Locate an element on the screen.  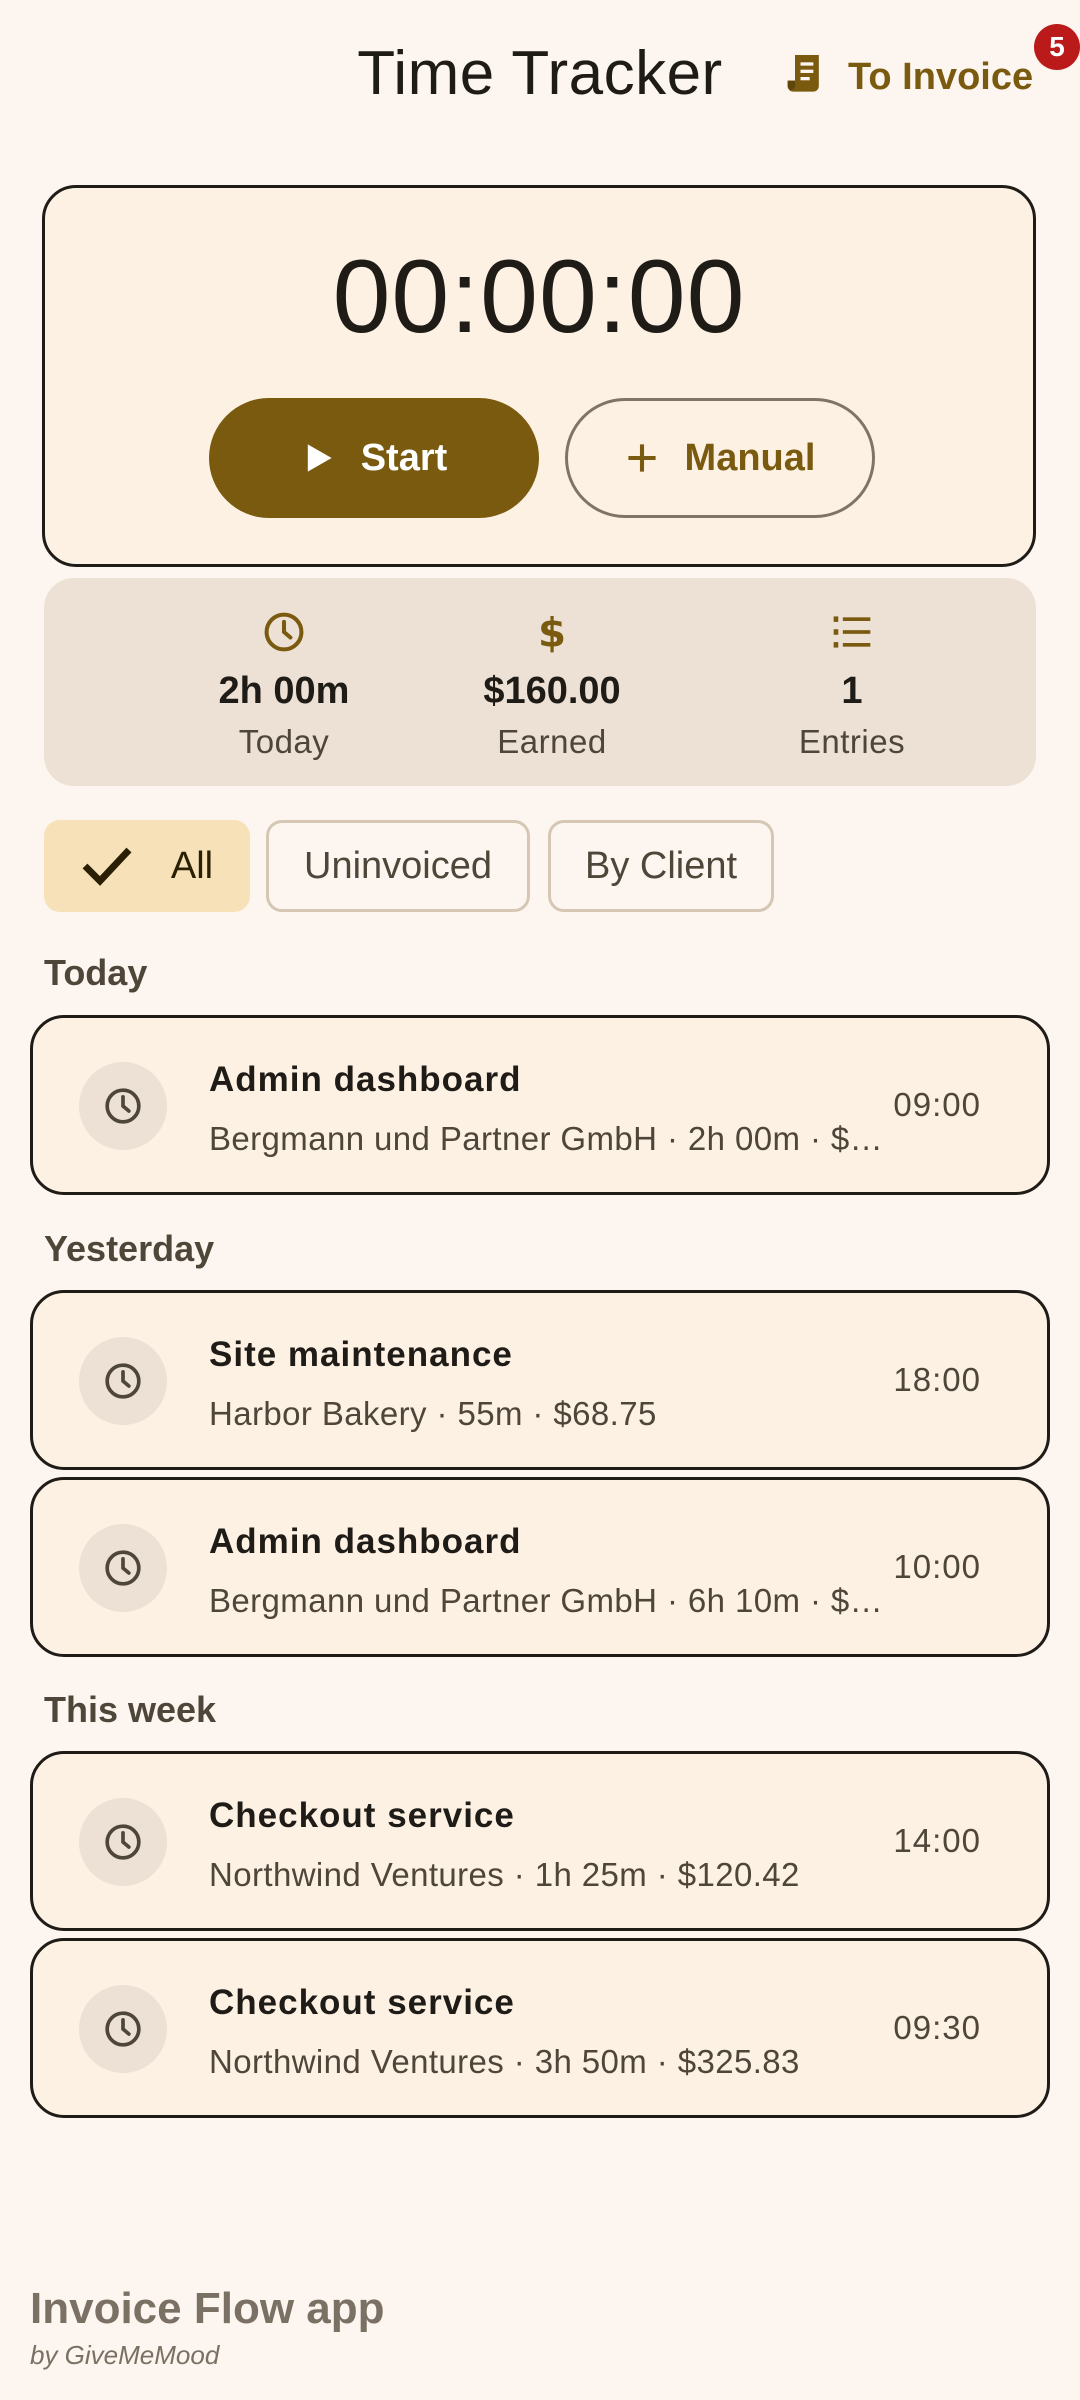
dollar-icon: $ is located at coordinates (552, 632).